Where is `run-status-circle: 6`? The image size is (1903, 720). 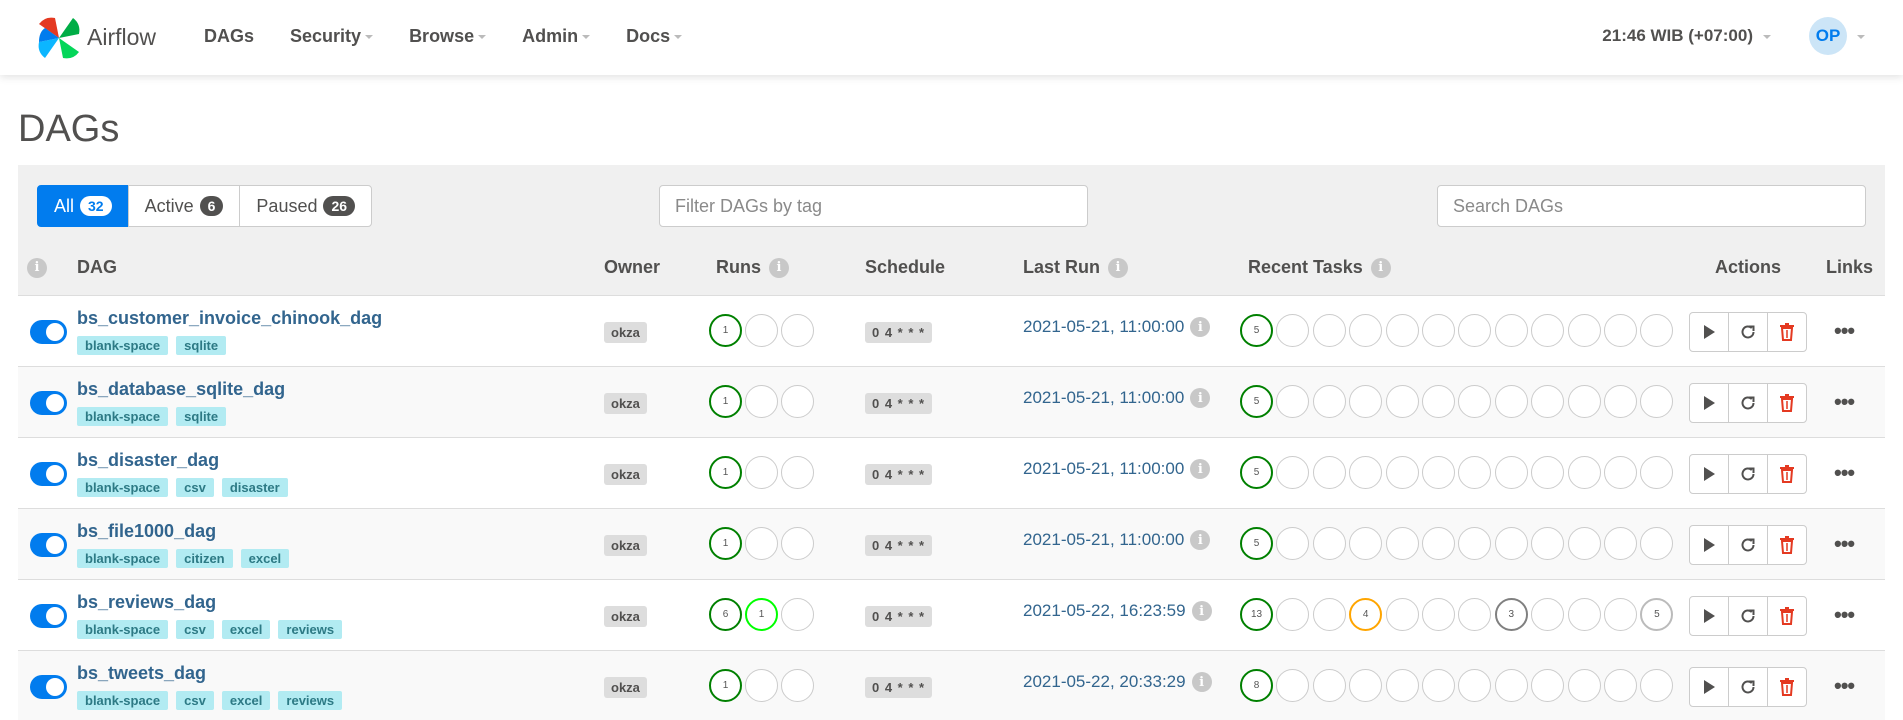 run-status-circle: 6 is located at coordinates (725, 614).